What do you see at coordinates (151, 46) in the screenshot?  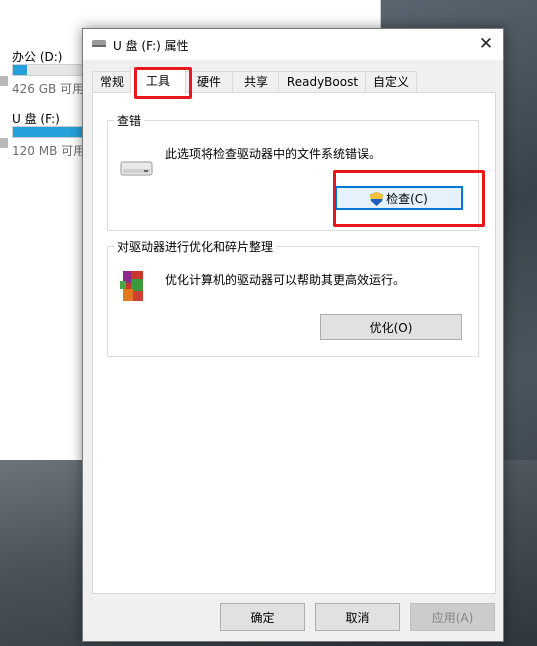 I see `dialog-title: U 盘 (F:) 属性` at bounding box center [151, 46].